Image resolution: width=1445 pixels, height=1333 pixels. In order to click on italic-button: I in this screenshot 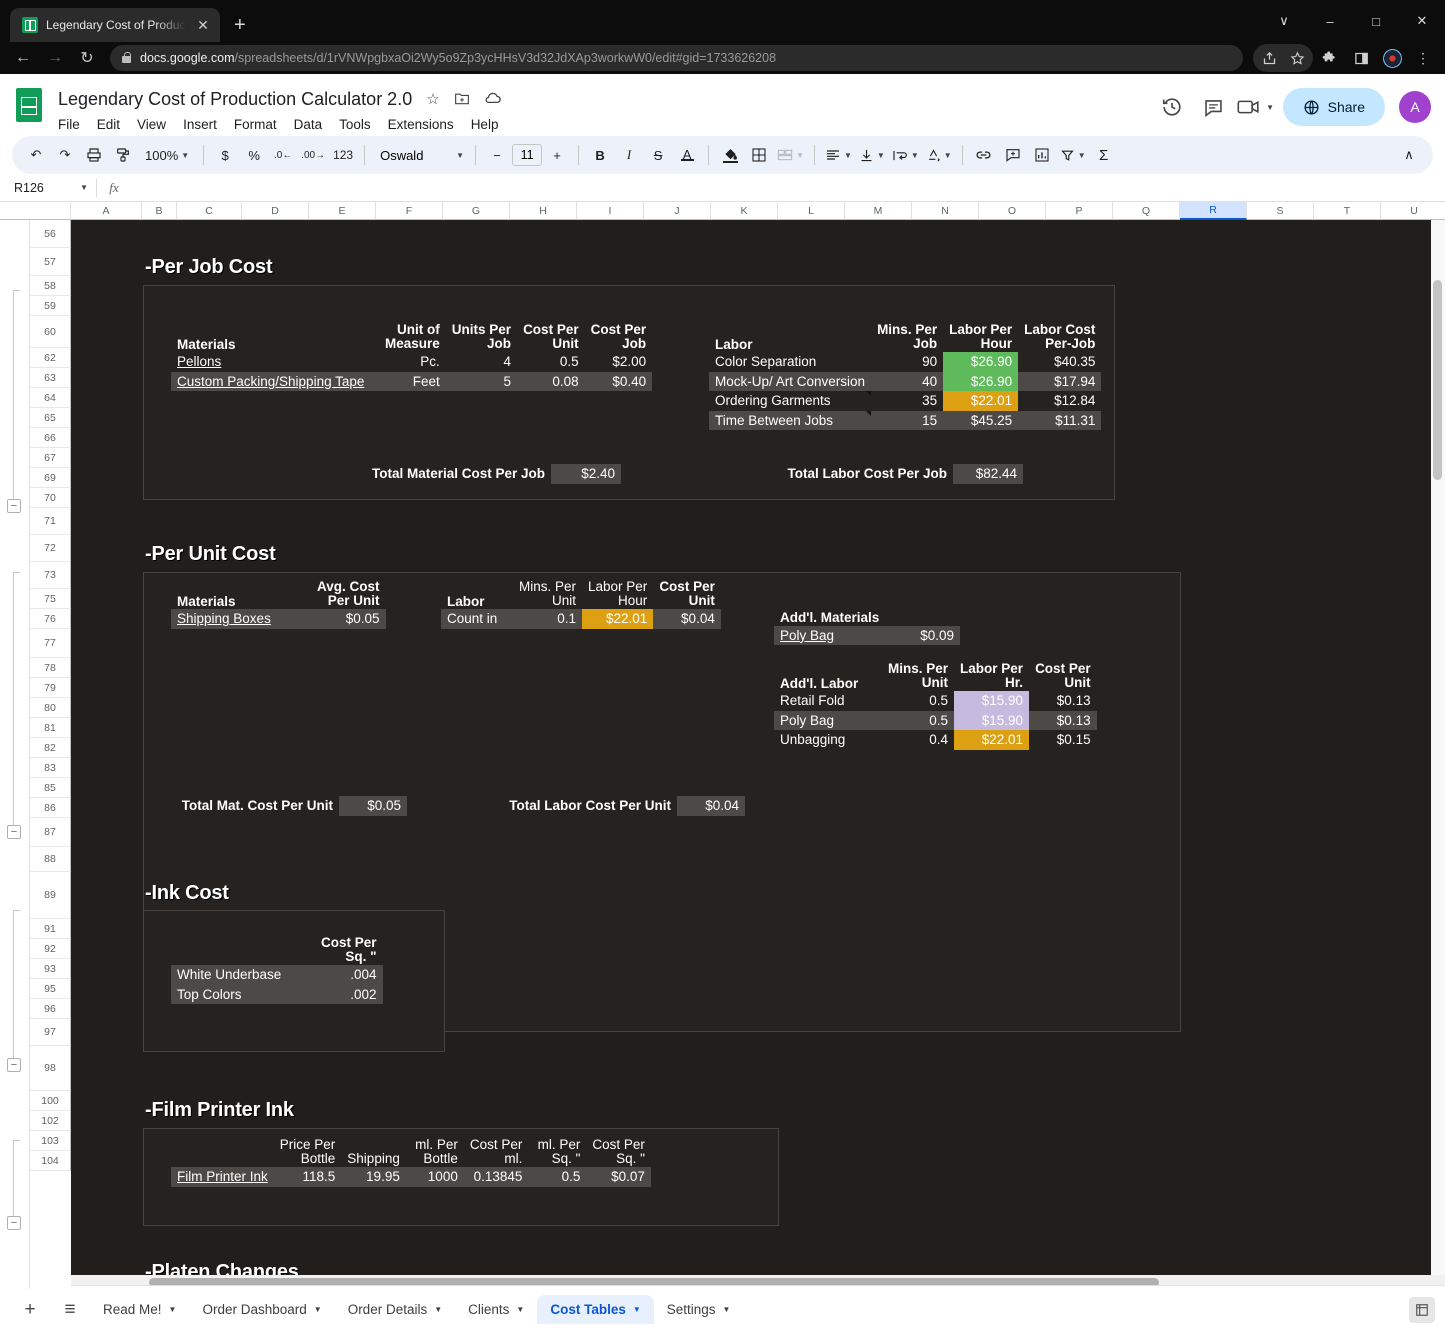, I will do `click(629, 155)`.